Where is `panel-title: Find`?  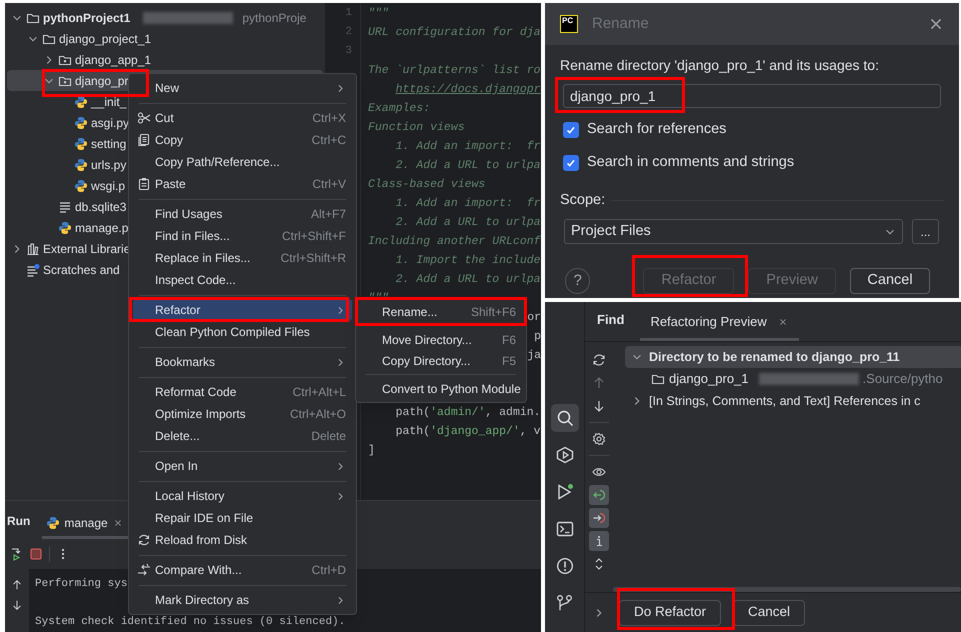
panel-title: Find is located at coordinates (610, 319).